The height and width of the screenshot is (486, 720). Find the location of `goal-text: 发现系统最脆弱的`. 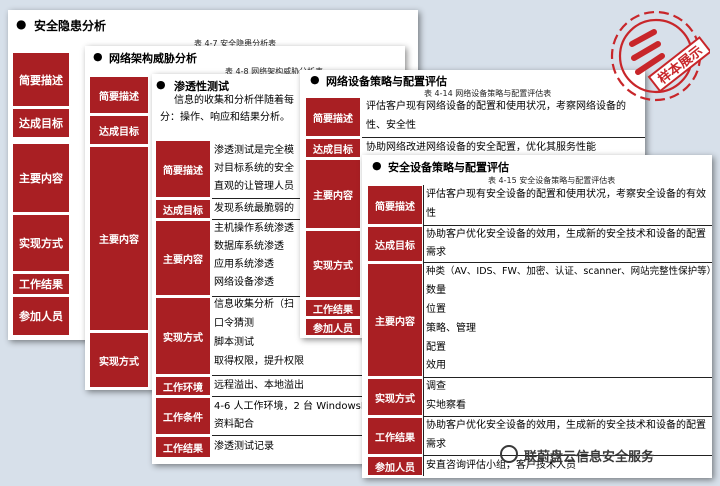

goal-text: 发现系统最脆弱的 is located at coordinates (254, 208).